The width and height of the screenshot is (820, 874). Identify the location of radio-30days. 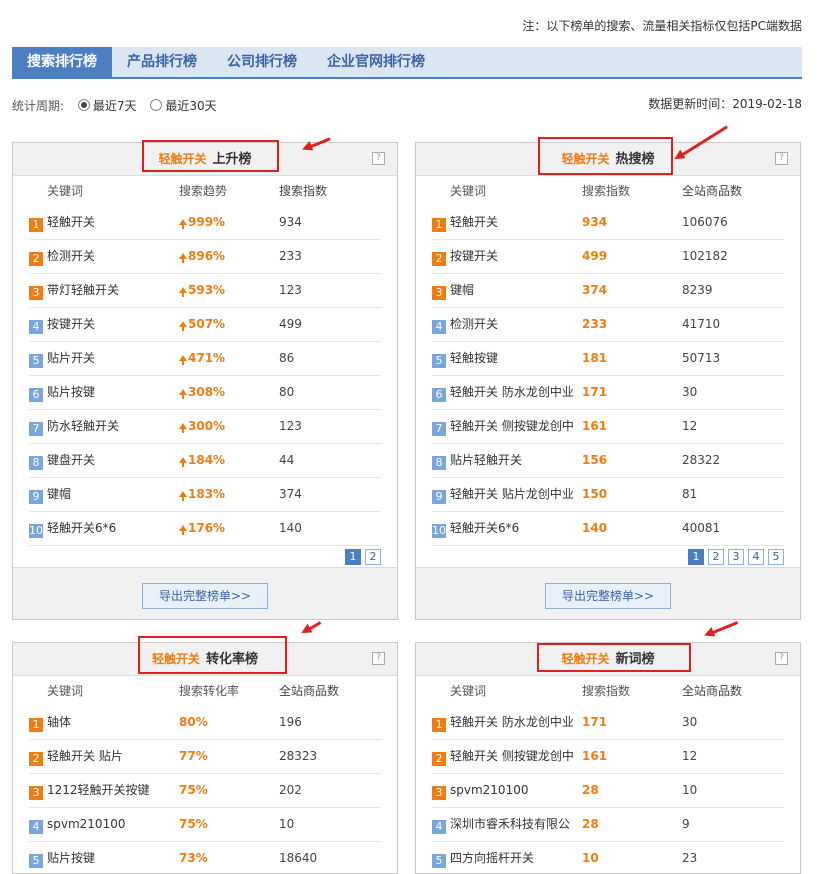
(156, 105).